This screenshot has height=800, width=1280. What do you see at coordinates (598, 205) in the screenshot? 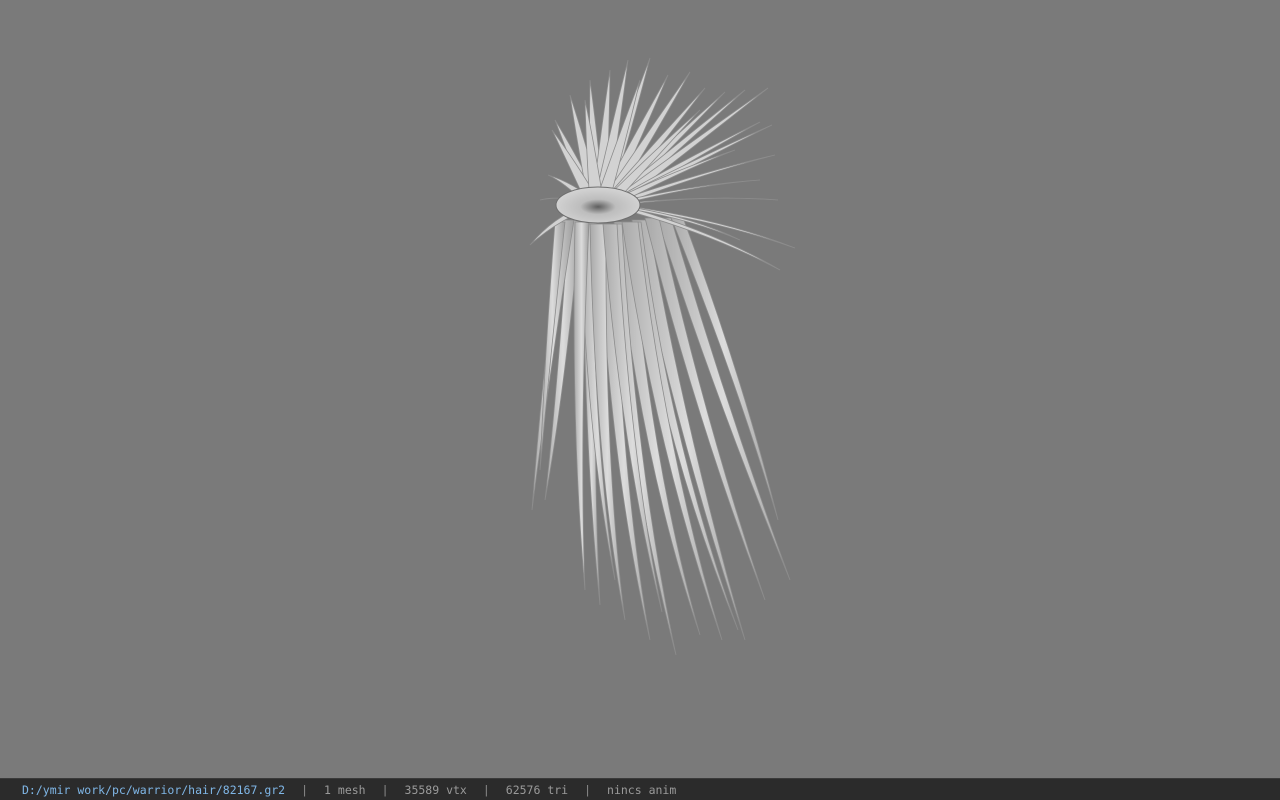
I see `hair-crown` at bounding box center [598, 205].